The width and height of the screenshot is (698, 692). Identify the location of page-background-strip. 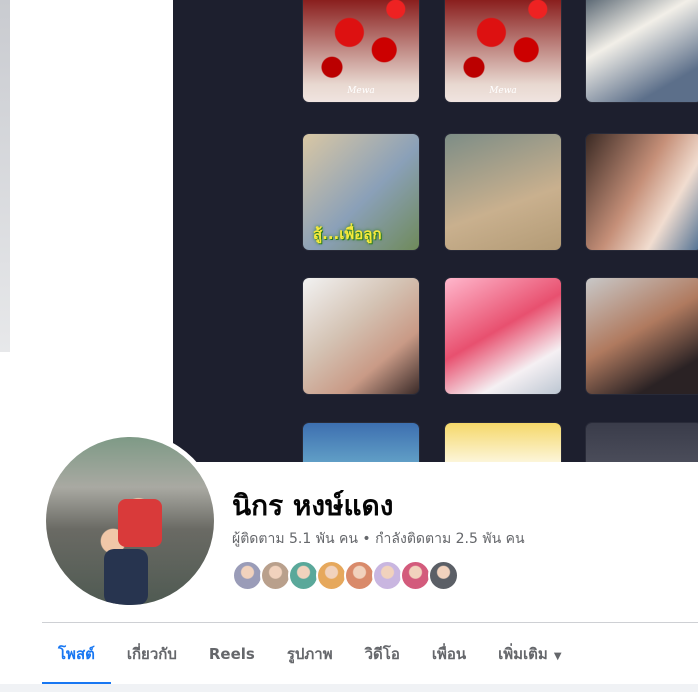
(349, 688).